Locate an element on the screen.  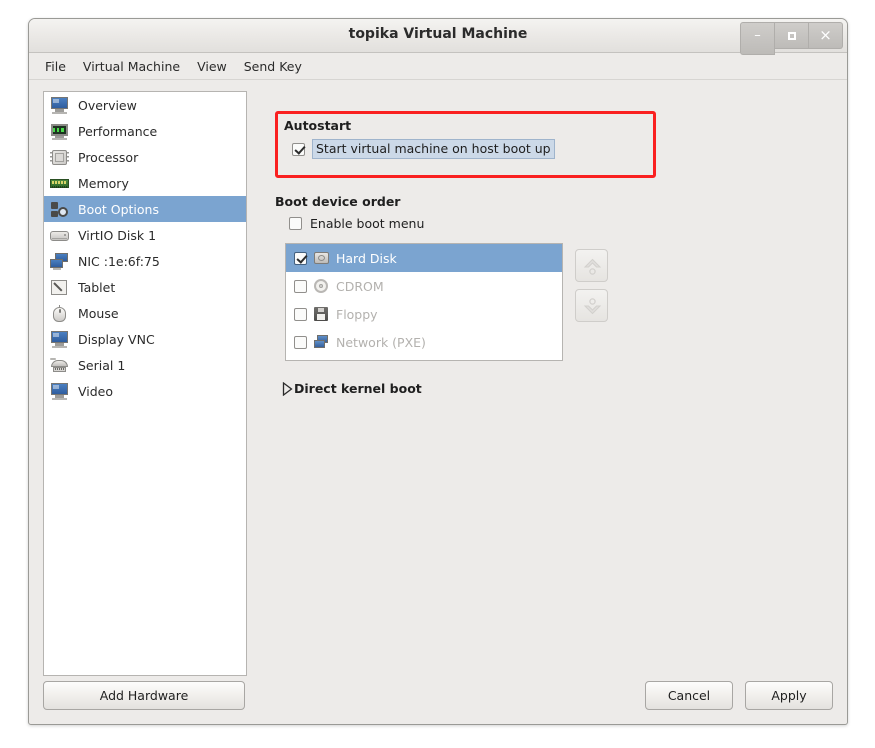
window-controls: – × is located at coordinates (791, 38).